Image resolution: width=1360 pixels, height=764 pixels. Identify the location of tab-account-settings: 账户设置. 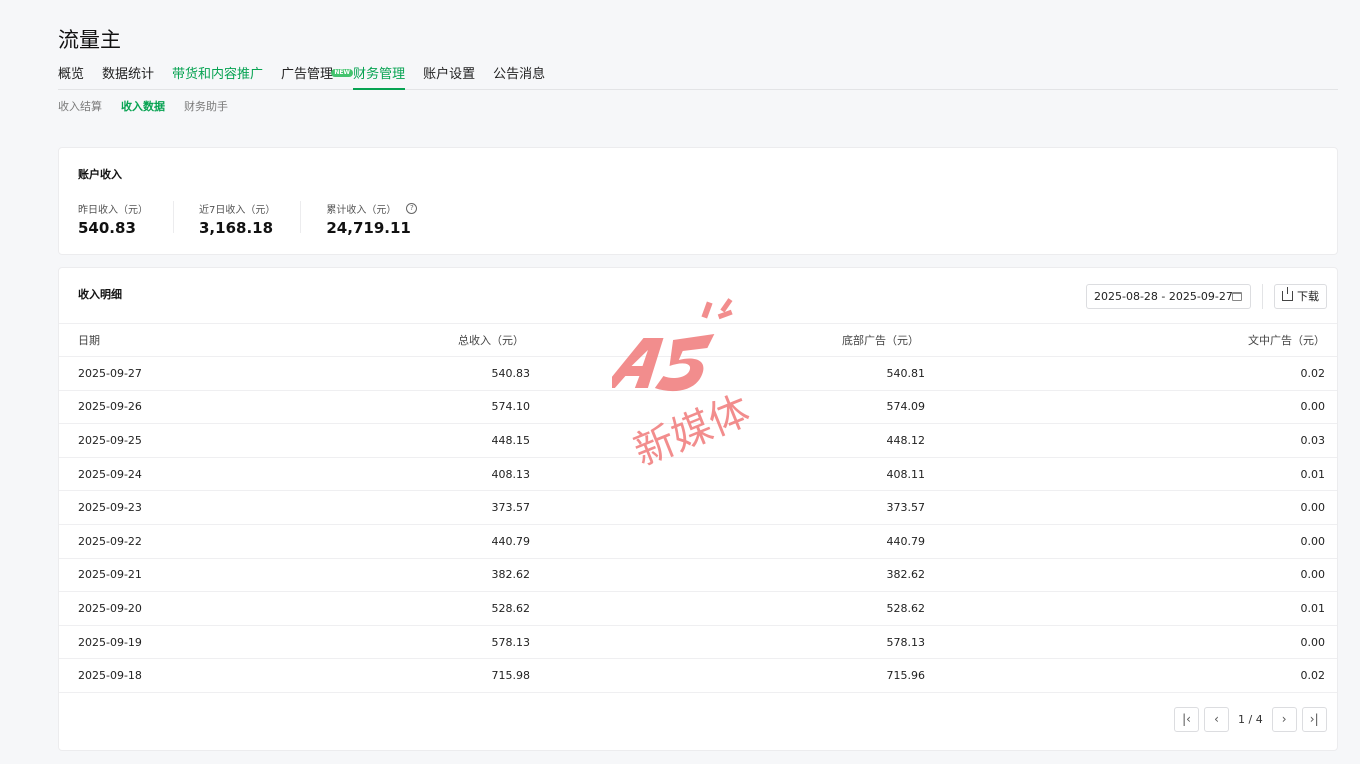
(449, 78).